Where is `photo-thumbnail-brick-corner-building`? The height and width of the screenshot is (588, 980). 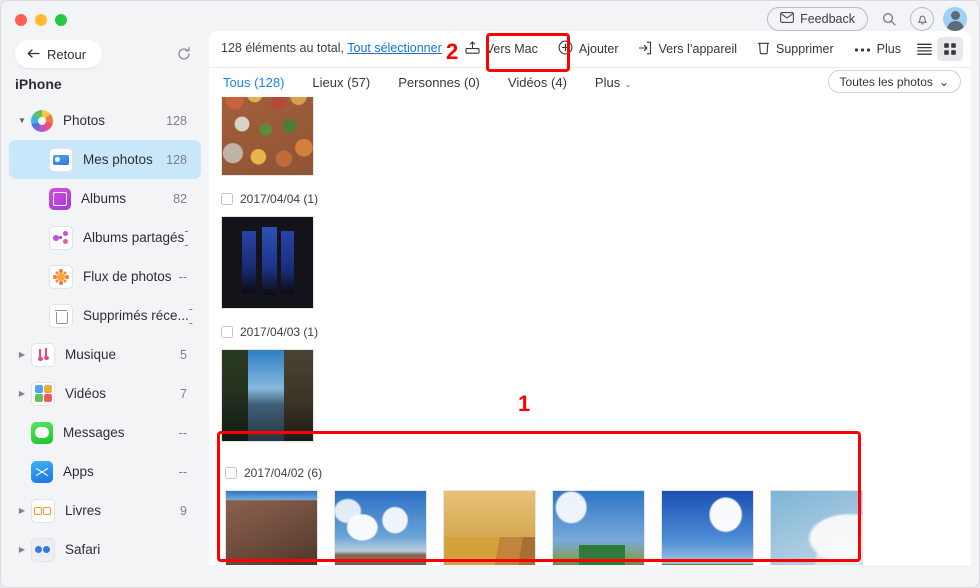 photo-thumbnail-brick-corner-building is located at coordinates (271, 527).